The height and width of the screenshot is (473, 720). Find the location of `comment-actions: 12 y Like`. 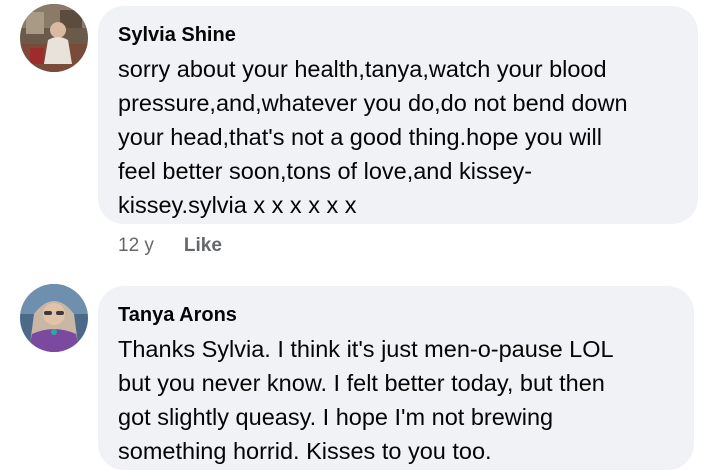

comment-actions: 12 y Like is located at coordinates (170, 246).